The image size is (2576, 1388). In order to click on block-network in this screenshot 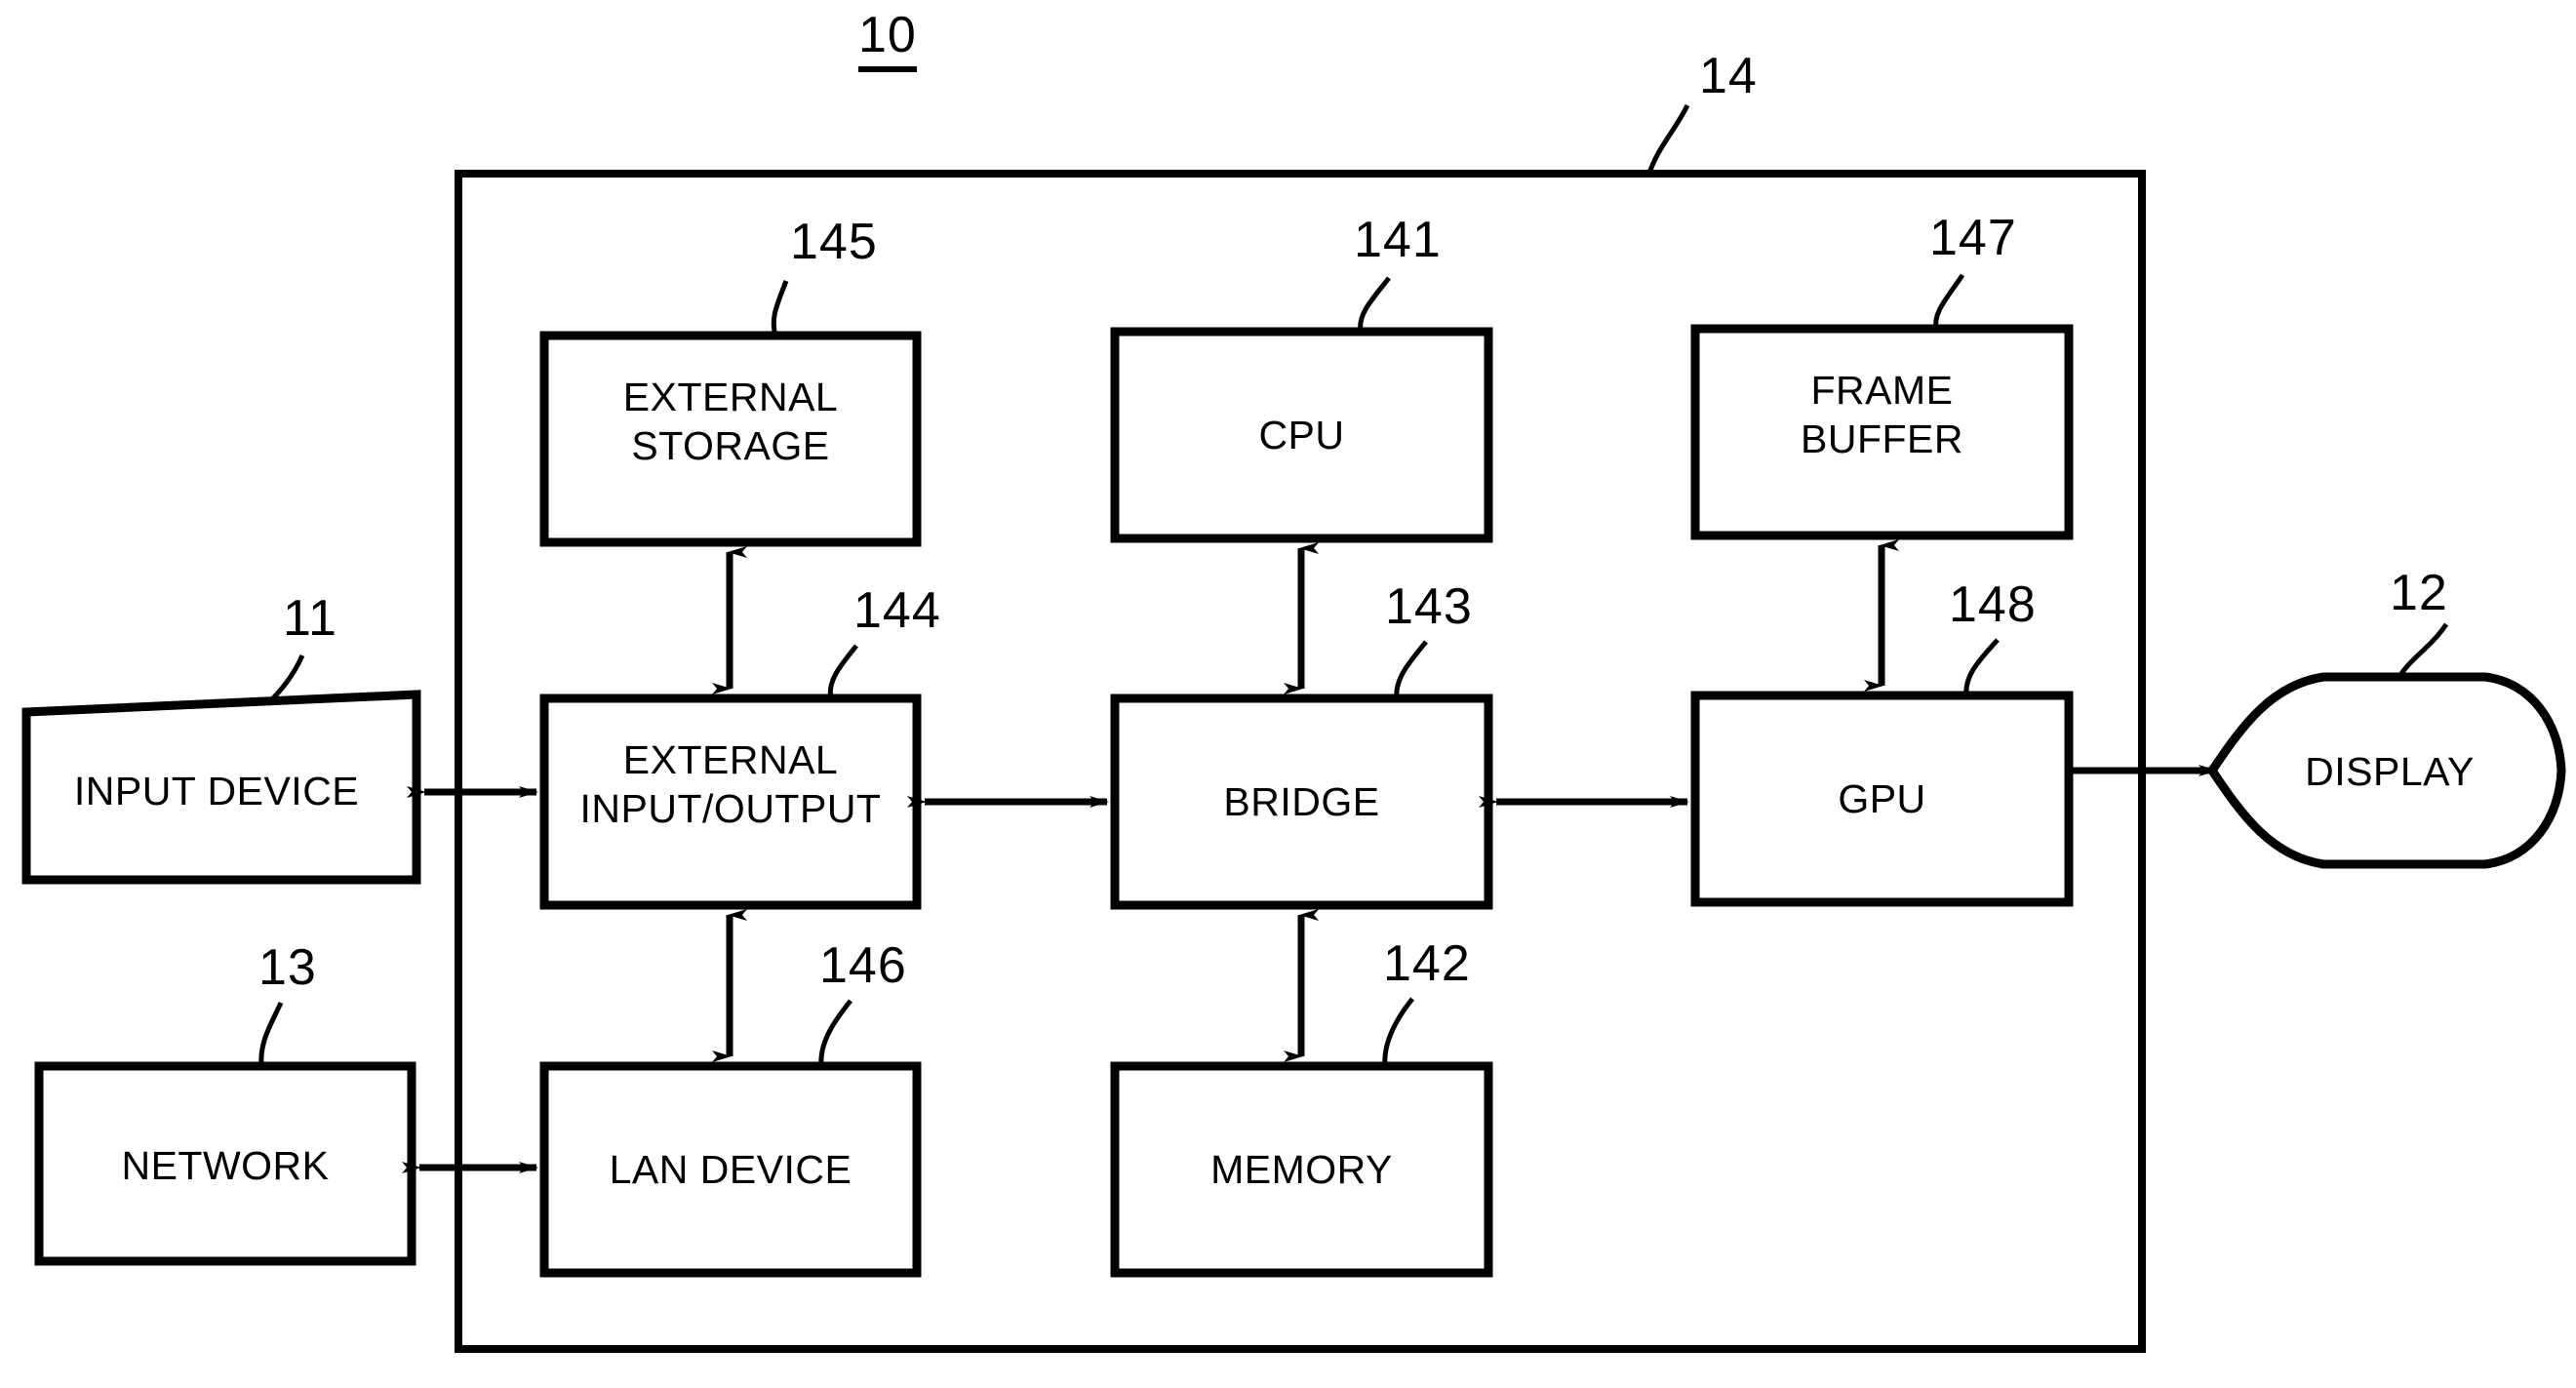, I will do `click(225, 1164)`.